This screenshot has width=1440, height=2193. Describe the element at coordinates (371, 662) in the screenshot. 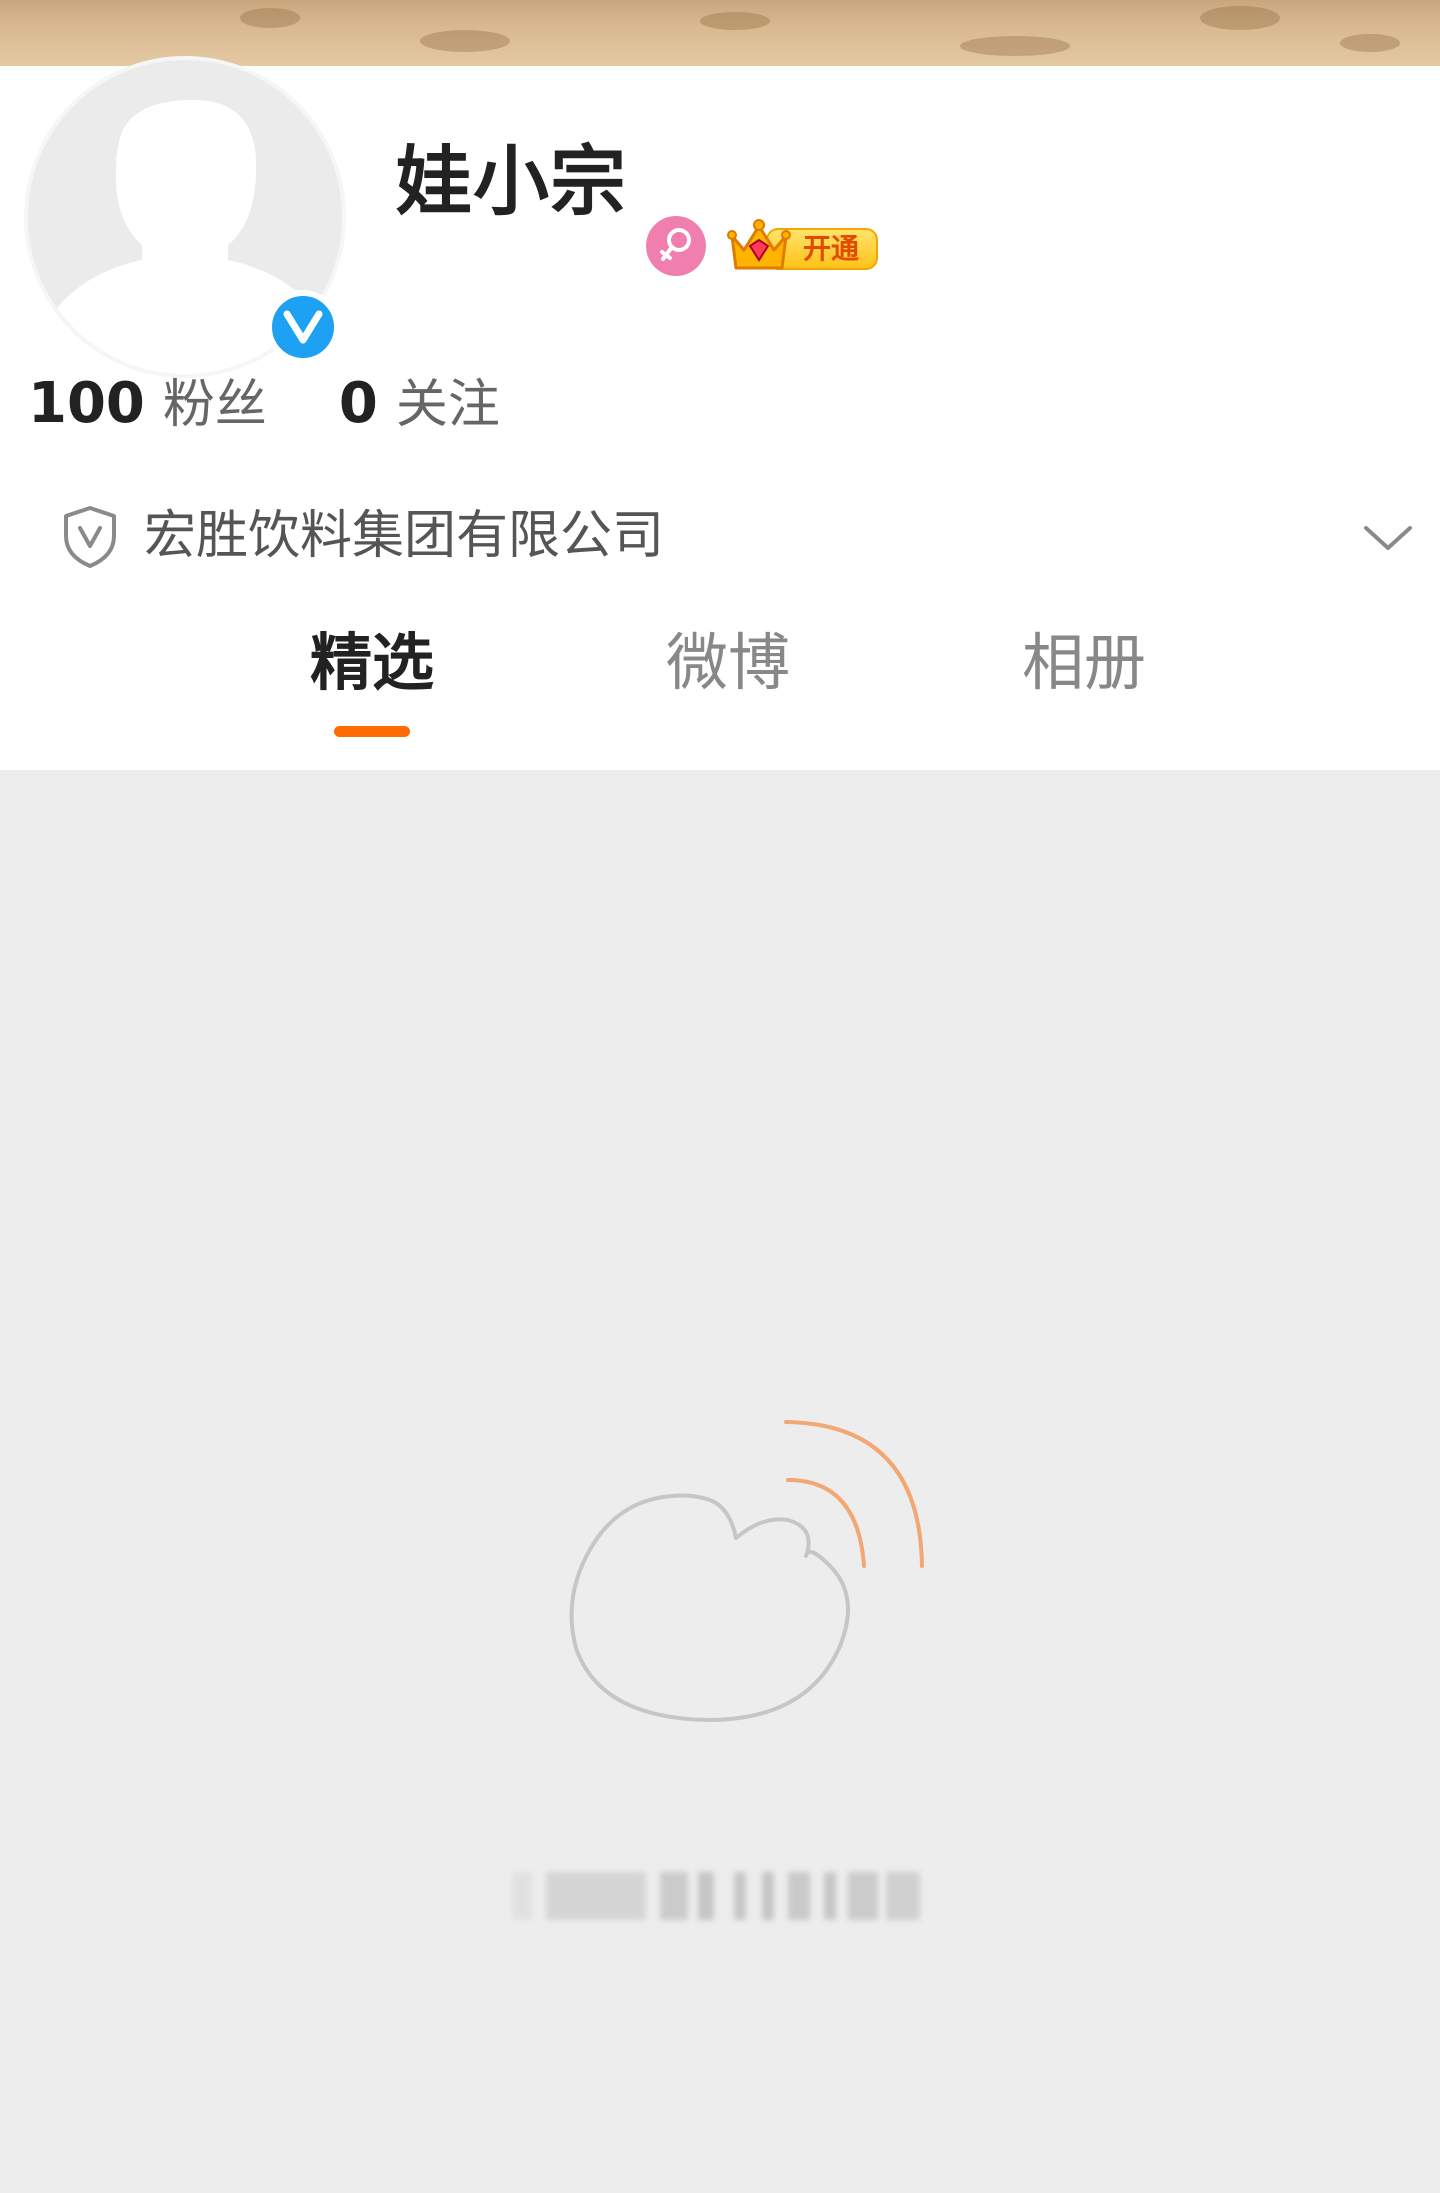

I see `tab-featured-label: 精选` at that location.